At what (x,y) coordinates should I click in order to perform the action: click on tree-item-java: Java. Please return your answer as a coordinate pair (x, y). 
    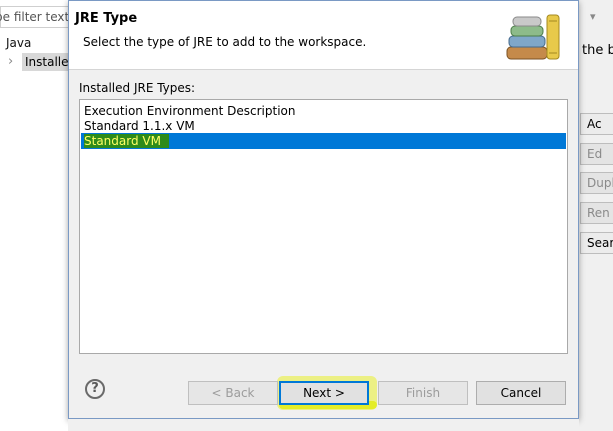
    Looking at the image, I should click on (18, 43).